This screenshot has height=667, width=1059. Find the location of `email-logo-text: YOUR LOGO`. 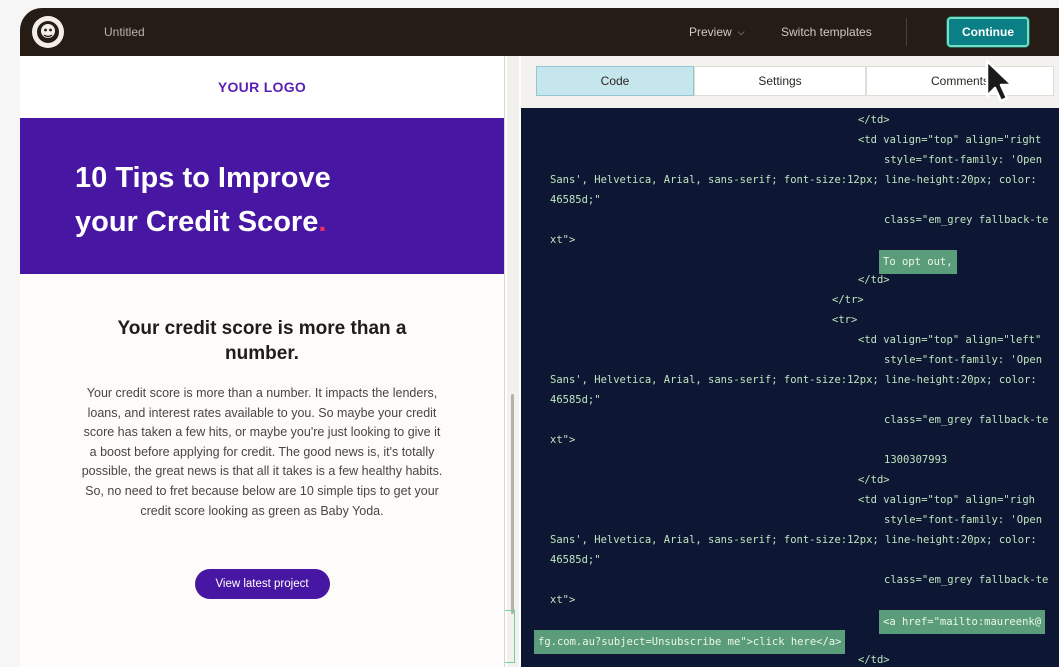

email-logo-text: YOUR LOGO is located at coordinates (262, 87).